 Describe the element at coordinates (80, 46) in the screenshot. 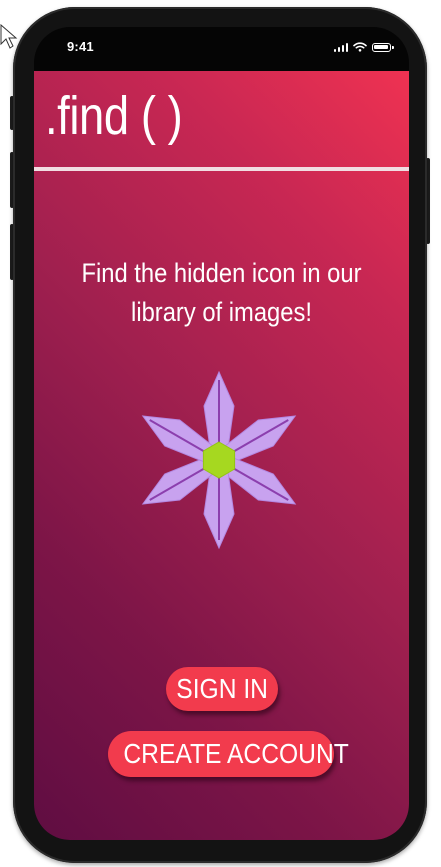

I see `status-time: 9:41` at that location.